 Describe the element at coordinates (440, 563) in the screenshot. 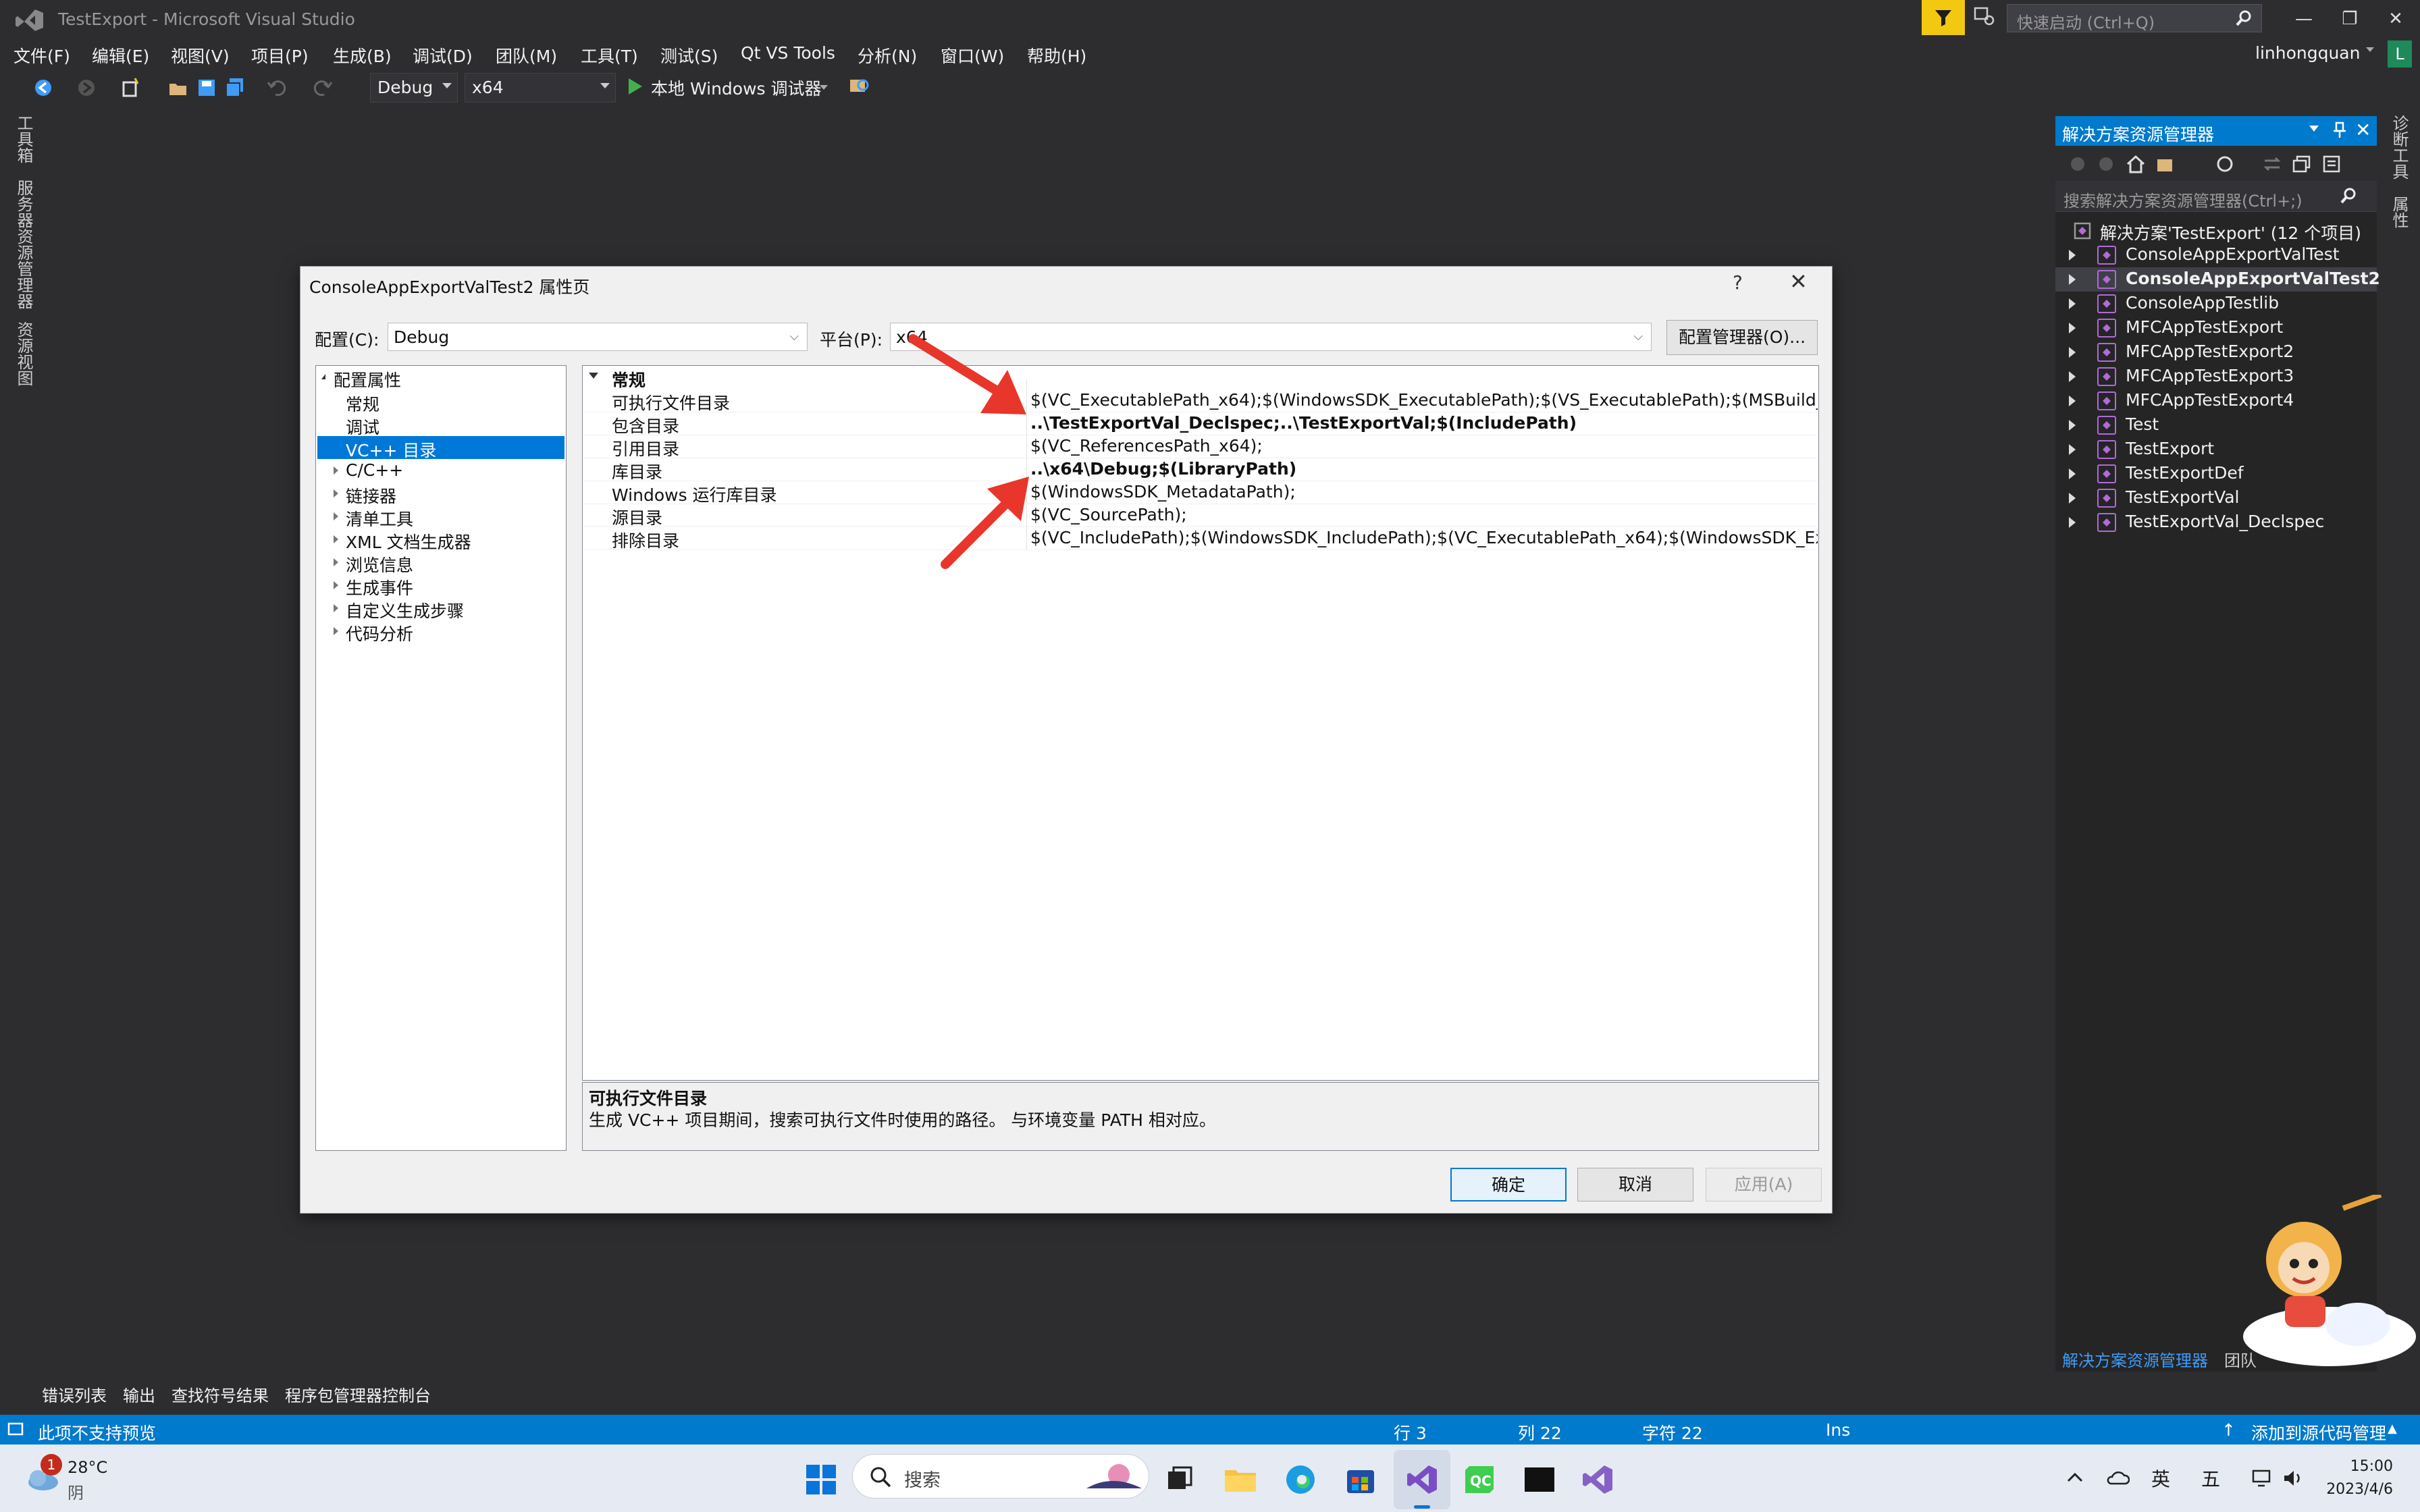

I see `tree-item: 浏览信息` at that location.